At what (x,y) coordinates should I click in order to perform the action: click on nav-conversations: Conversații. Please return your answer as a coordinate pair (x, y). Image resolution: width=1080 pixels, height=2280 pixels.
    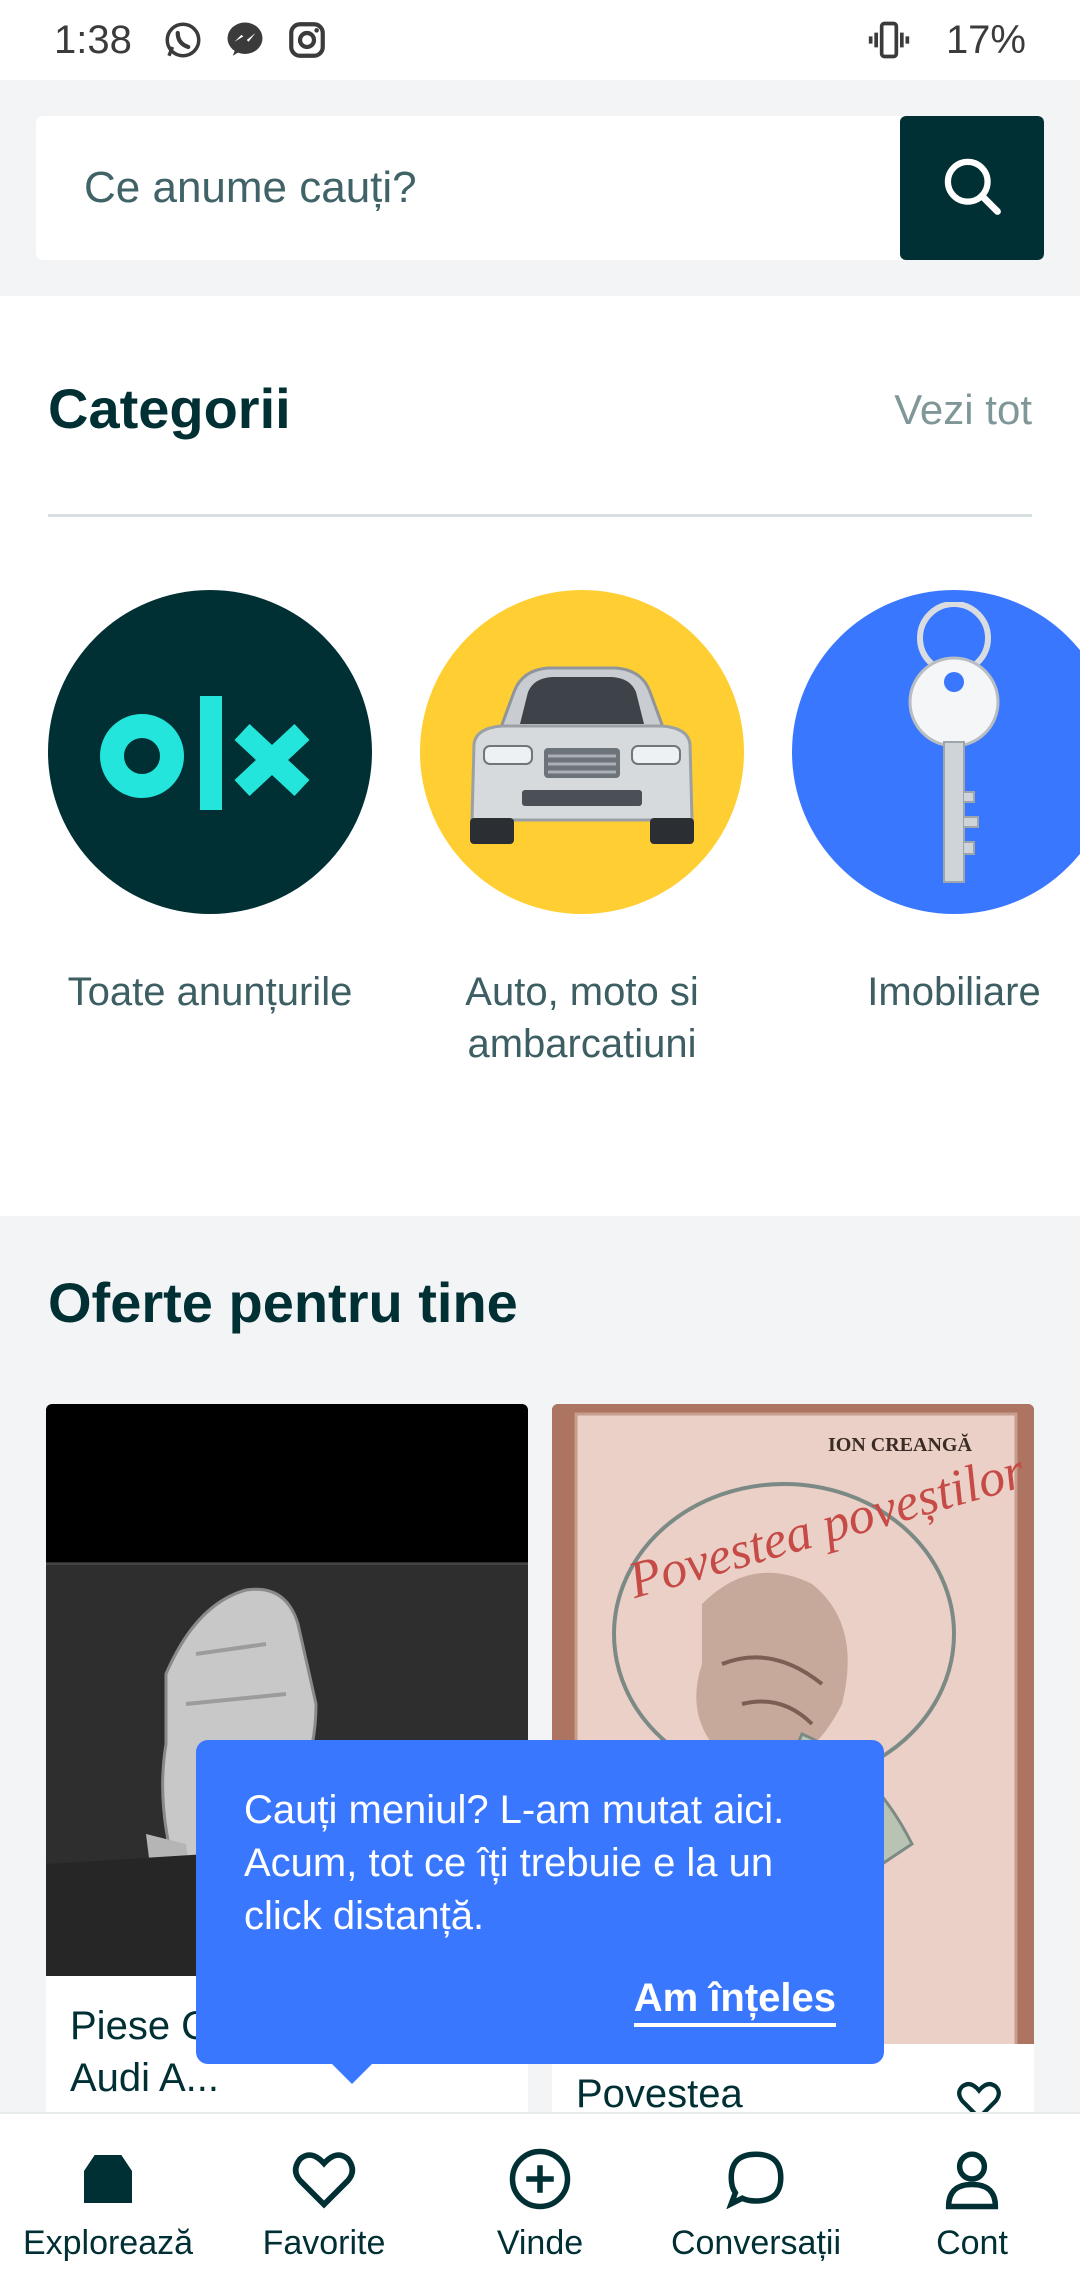
    Looking at the image, I should click on (756, 2197).